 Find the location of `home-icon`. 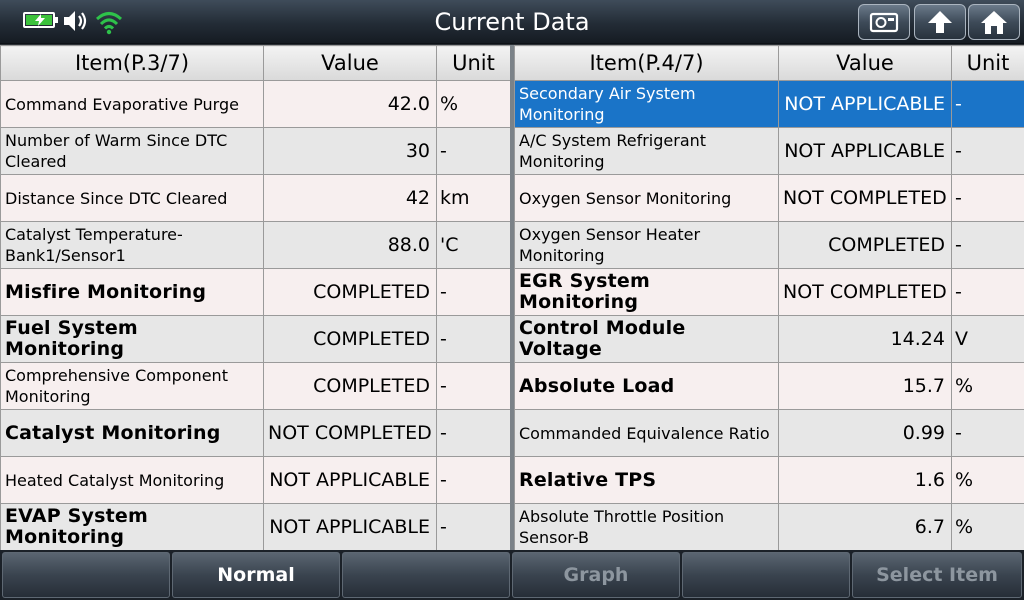

home-icon is located at coordinates (994, 22).